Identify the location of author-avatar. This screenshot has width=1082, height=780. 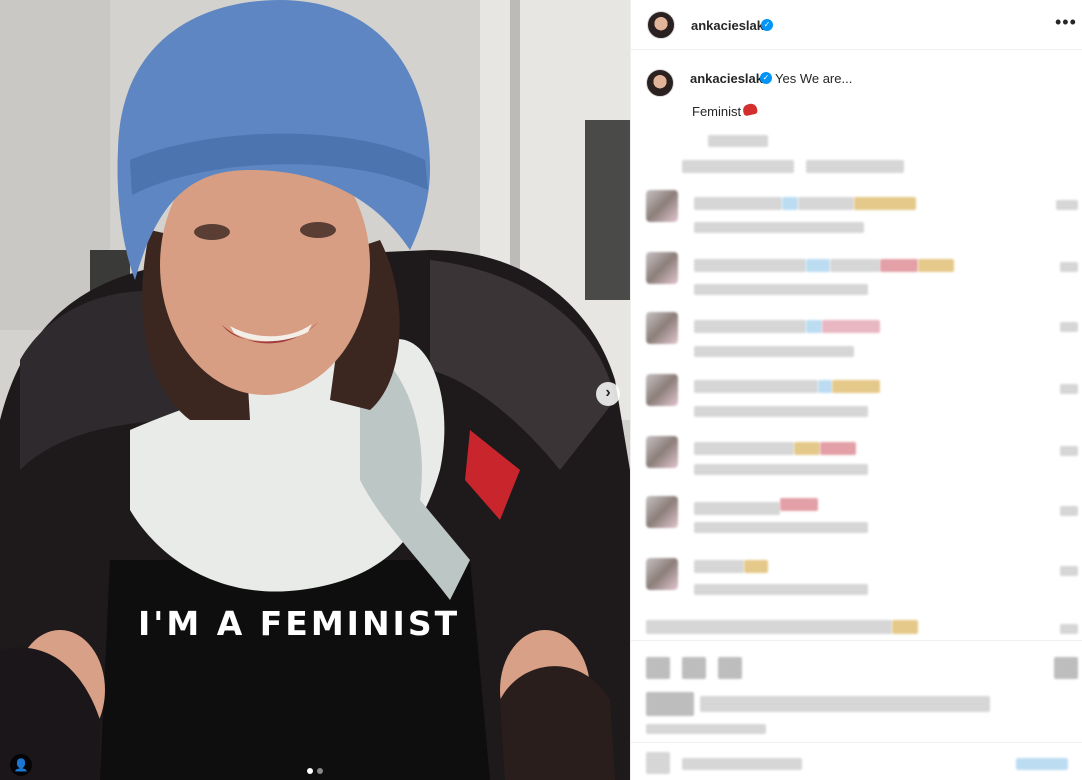
(661, 25).